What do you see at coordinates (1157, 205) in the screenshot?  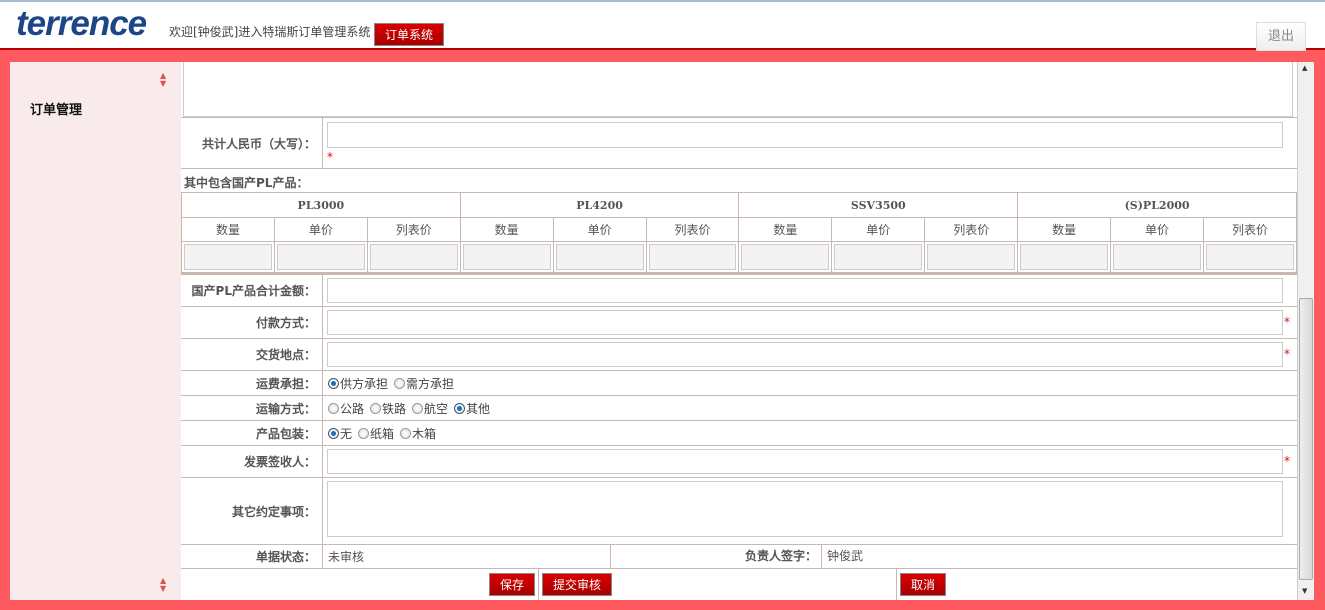 I see `product-header: (S)PL2000` at bounding box center [1157, 205].